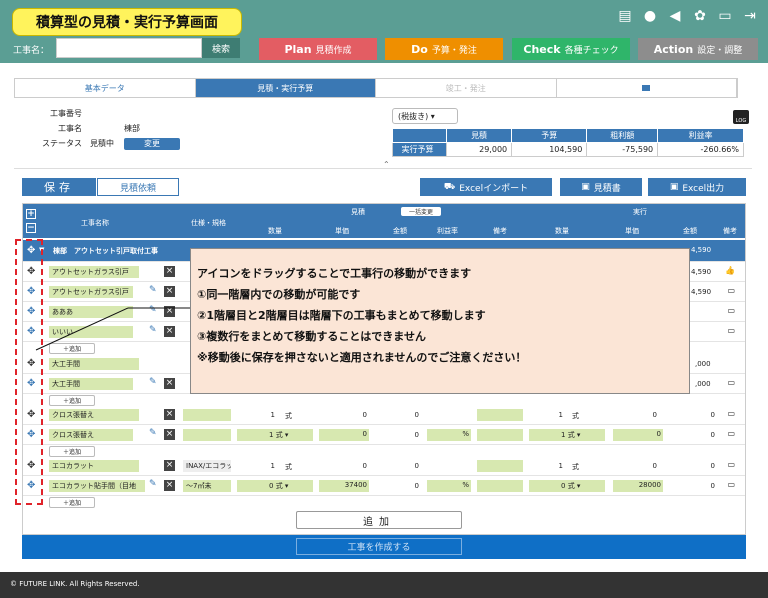 Image resolution: width=768 pixels, height=598 pixels. I want to click on row-name-input: エコカラット, so click(94, 466).